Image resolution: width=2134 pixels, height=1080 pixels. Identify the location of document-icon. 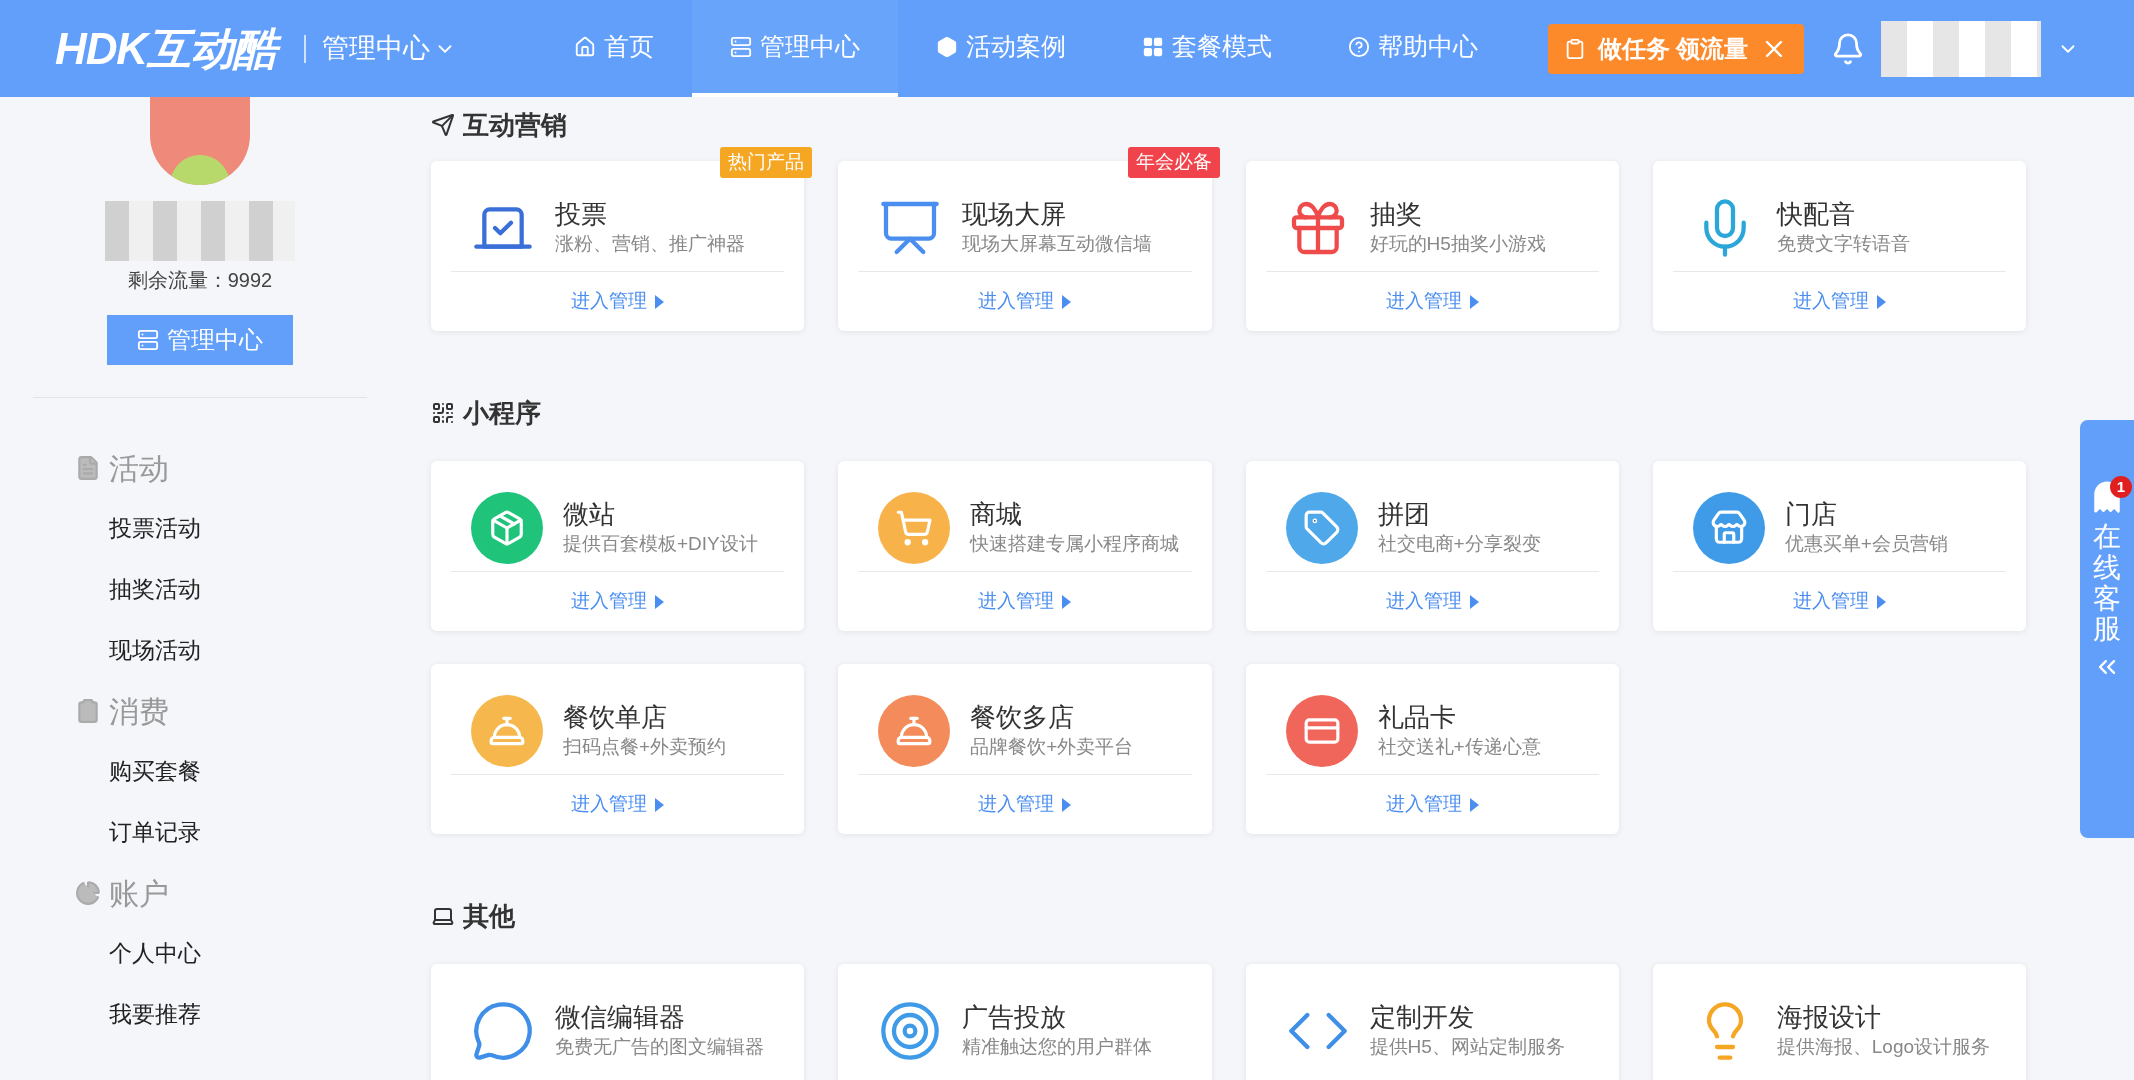
(88, 468).